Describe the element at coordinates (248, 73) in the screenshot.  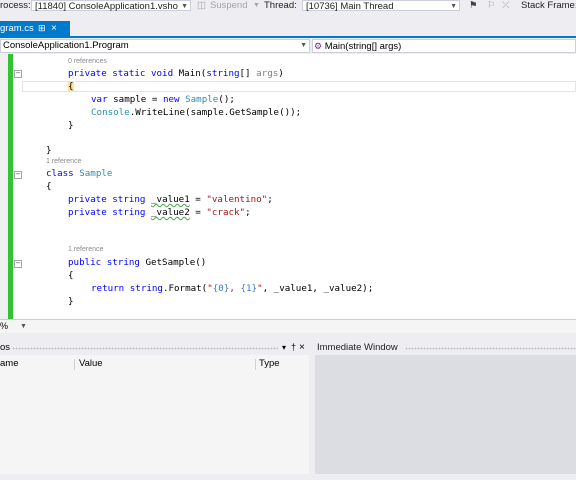
I see `code-token: []` at that location.